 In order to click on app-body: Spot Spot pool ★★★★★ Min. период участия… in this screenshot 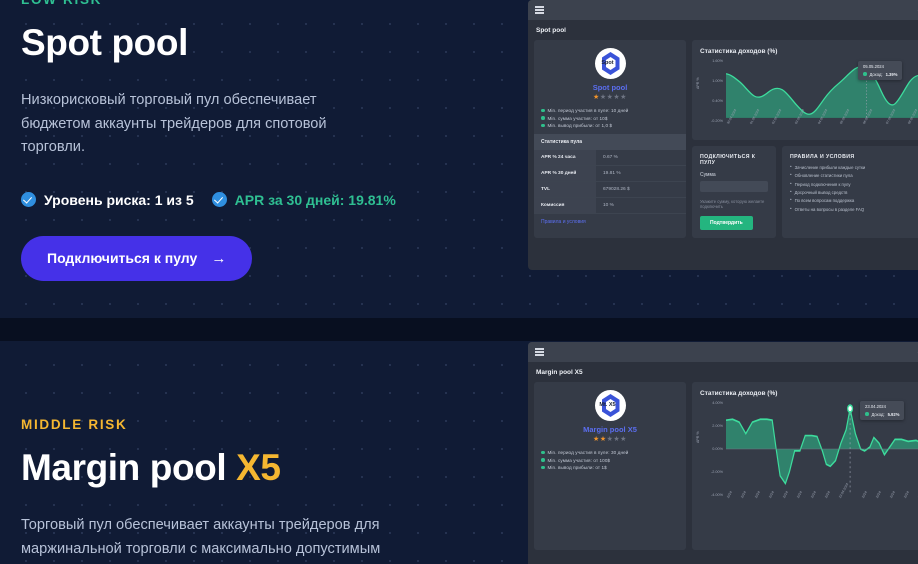, I will do `click(723, 139)`.